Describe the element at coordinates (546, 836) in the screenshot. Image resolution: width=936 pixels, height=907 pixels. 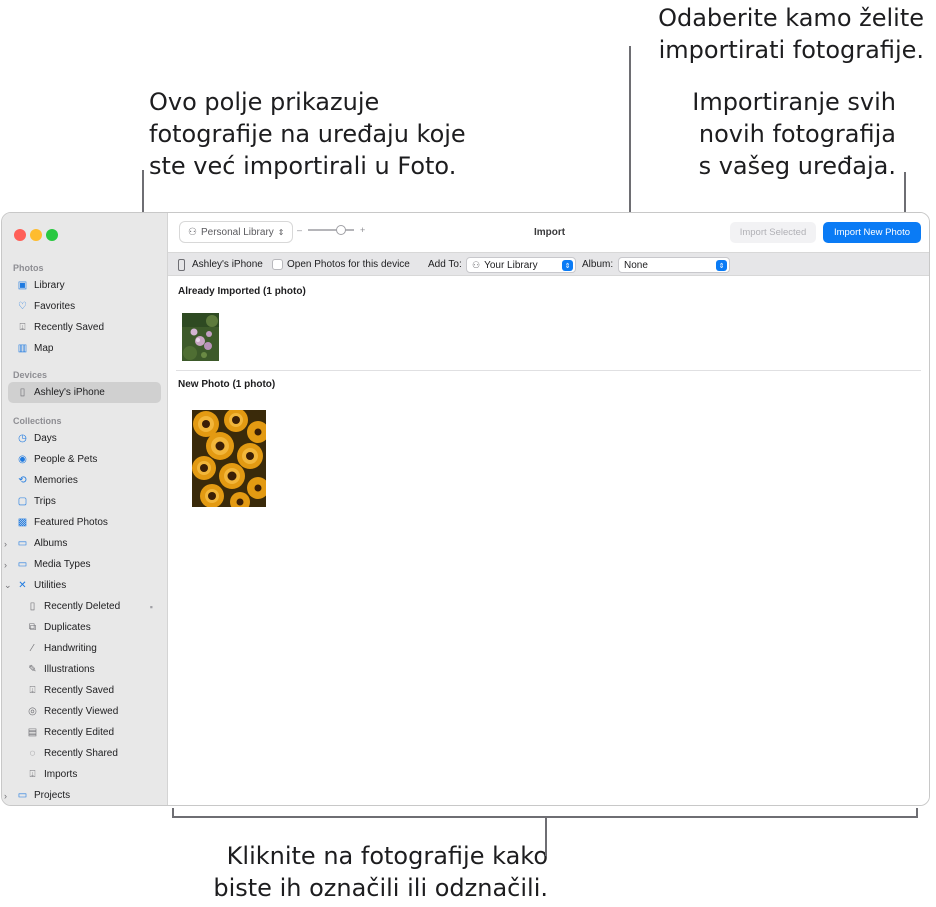
I see `leader-line` at that location.